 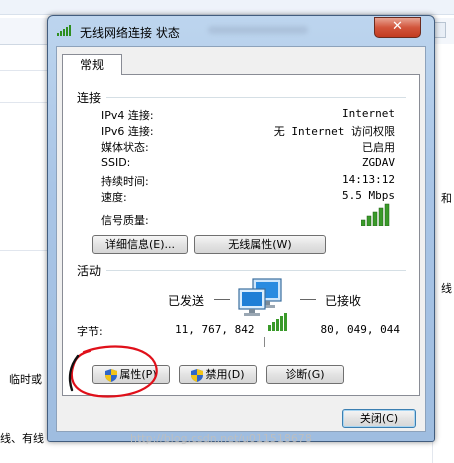 I want to click on duration-value: 14:13:12, so click(x=368, y=179).